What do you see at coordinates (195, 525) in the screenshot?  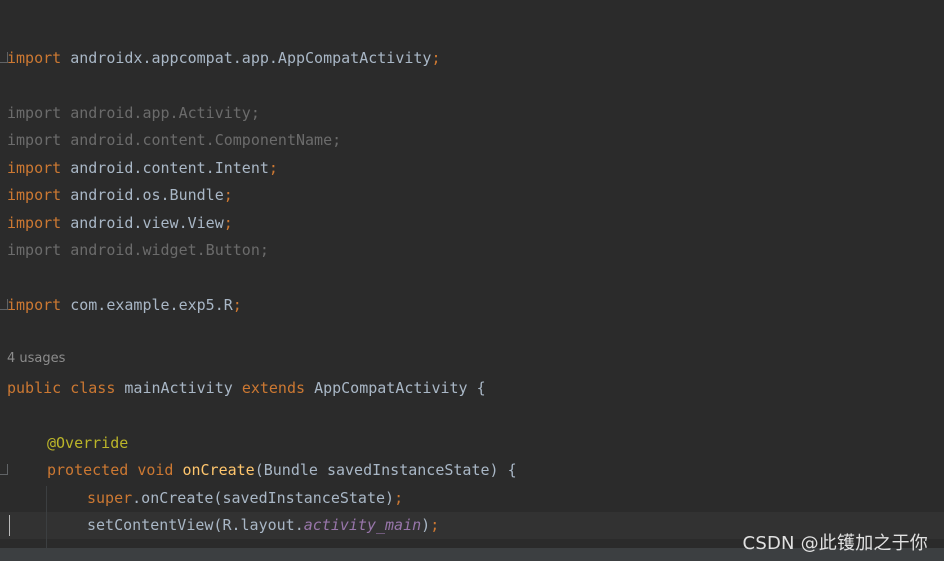 I see `set-content-view-call: setContentView(R.layout.` at bounding box center [195, 525].